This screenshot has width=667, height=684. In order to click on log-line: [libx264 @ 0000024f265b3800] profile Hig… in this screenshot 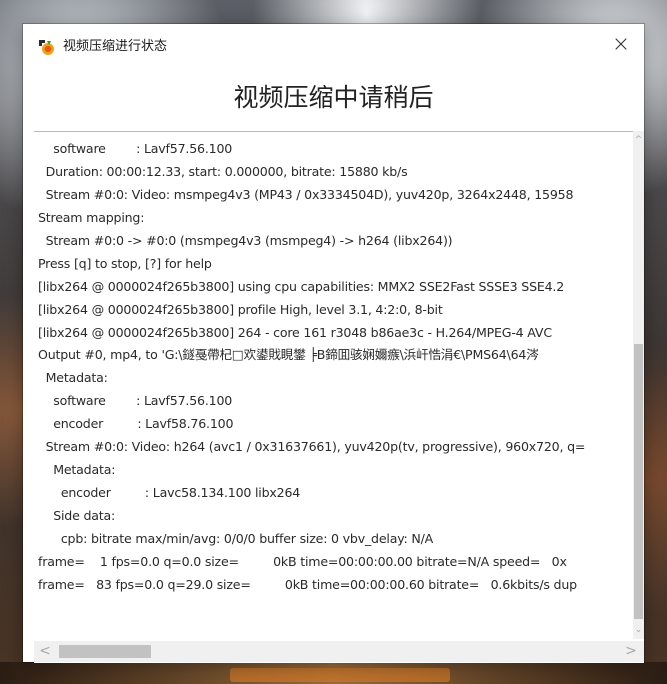, I will do `click(240, 309)`.